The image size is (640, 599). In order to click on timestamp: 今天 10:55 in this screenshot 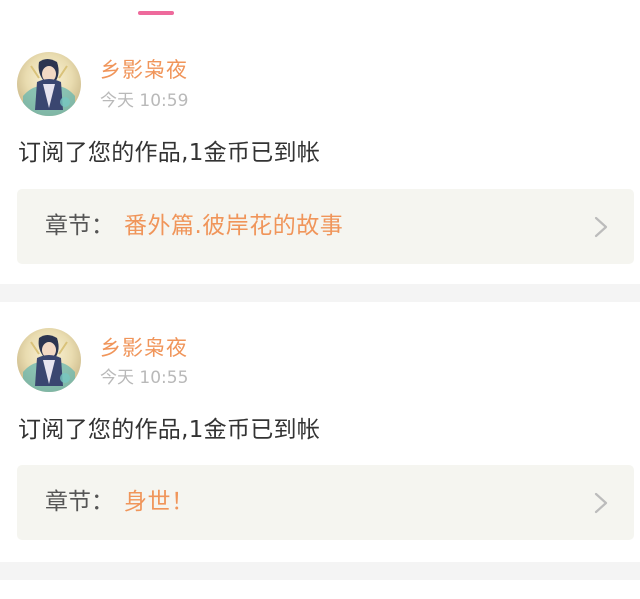, I will do `click(144, 378)`.